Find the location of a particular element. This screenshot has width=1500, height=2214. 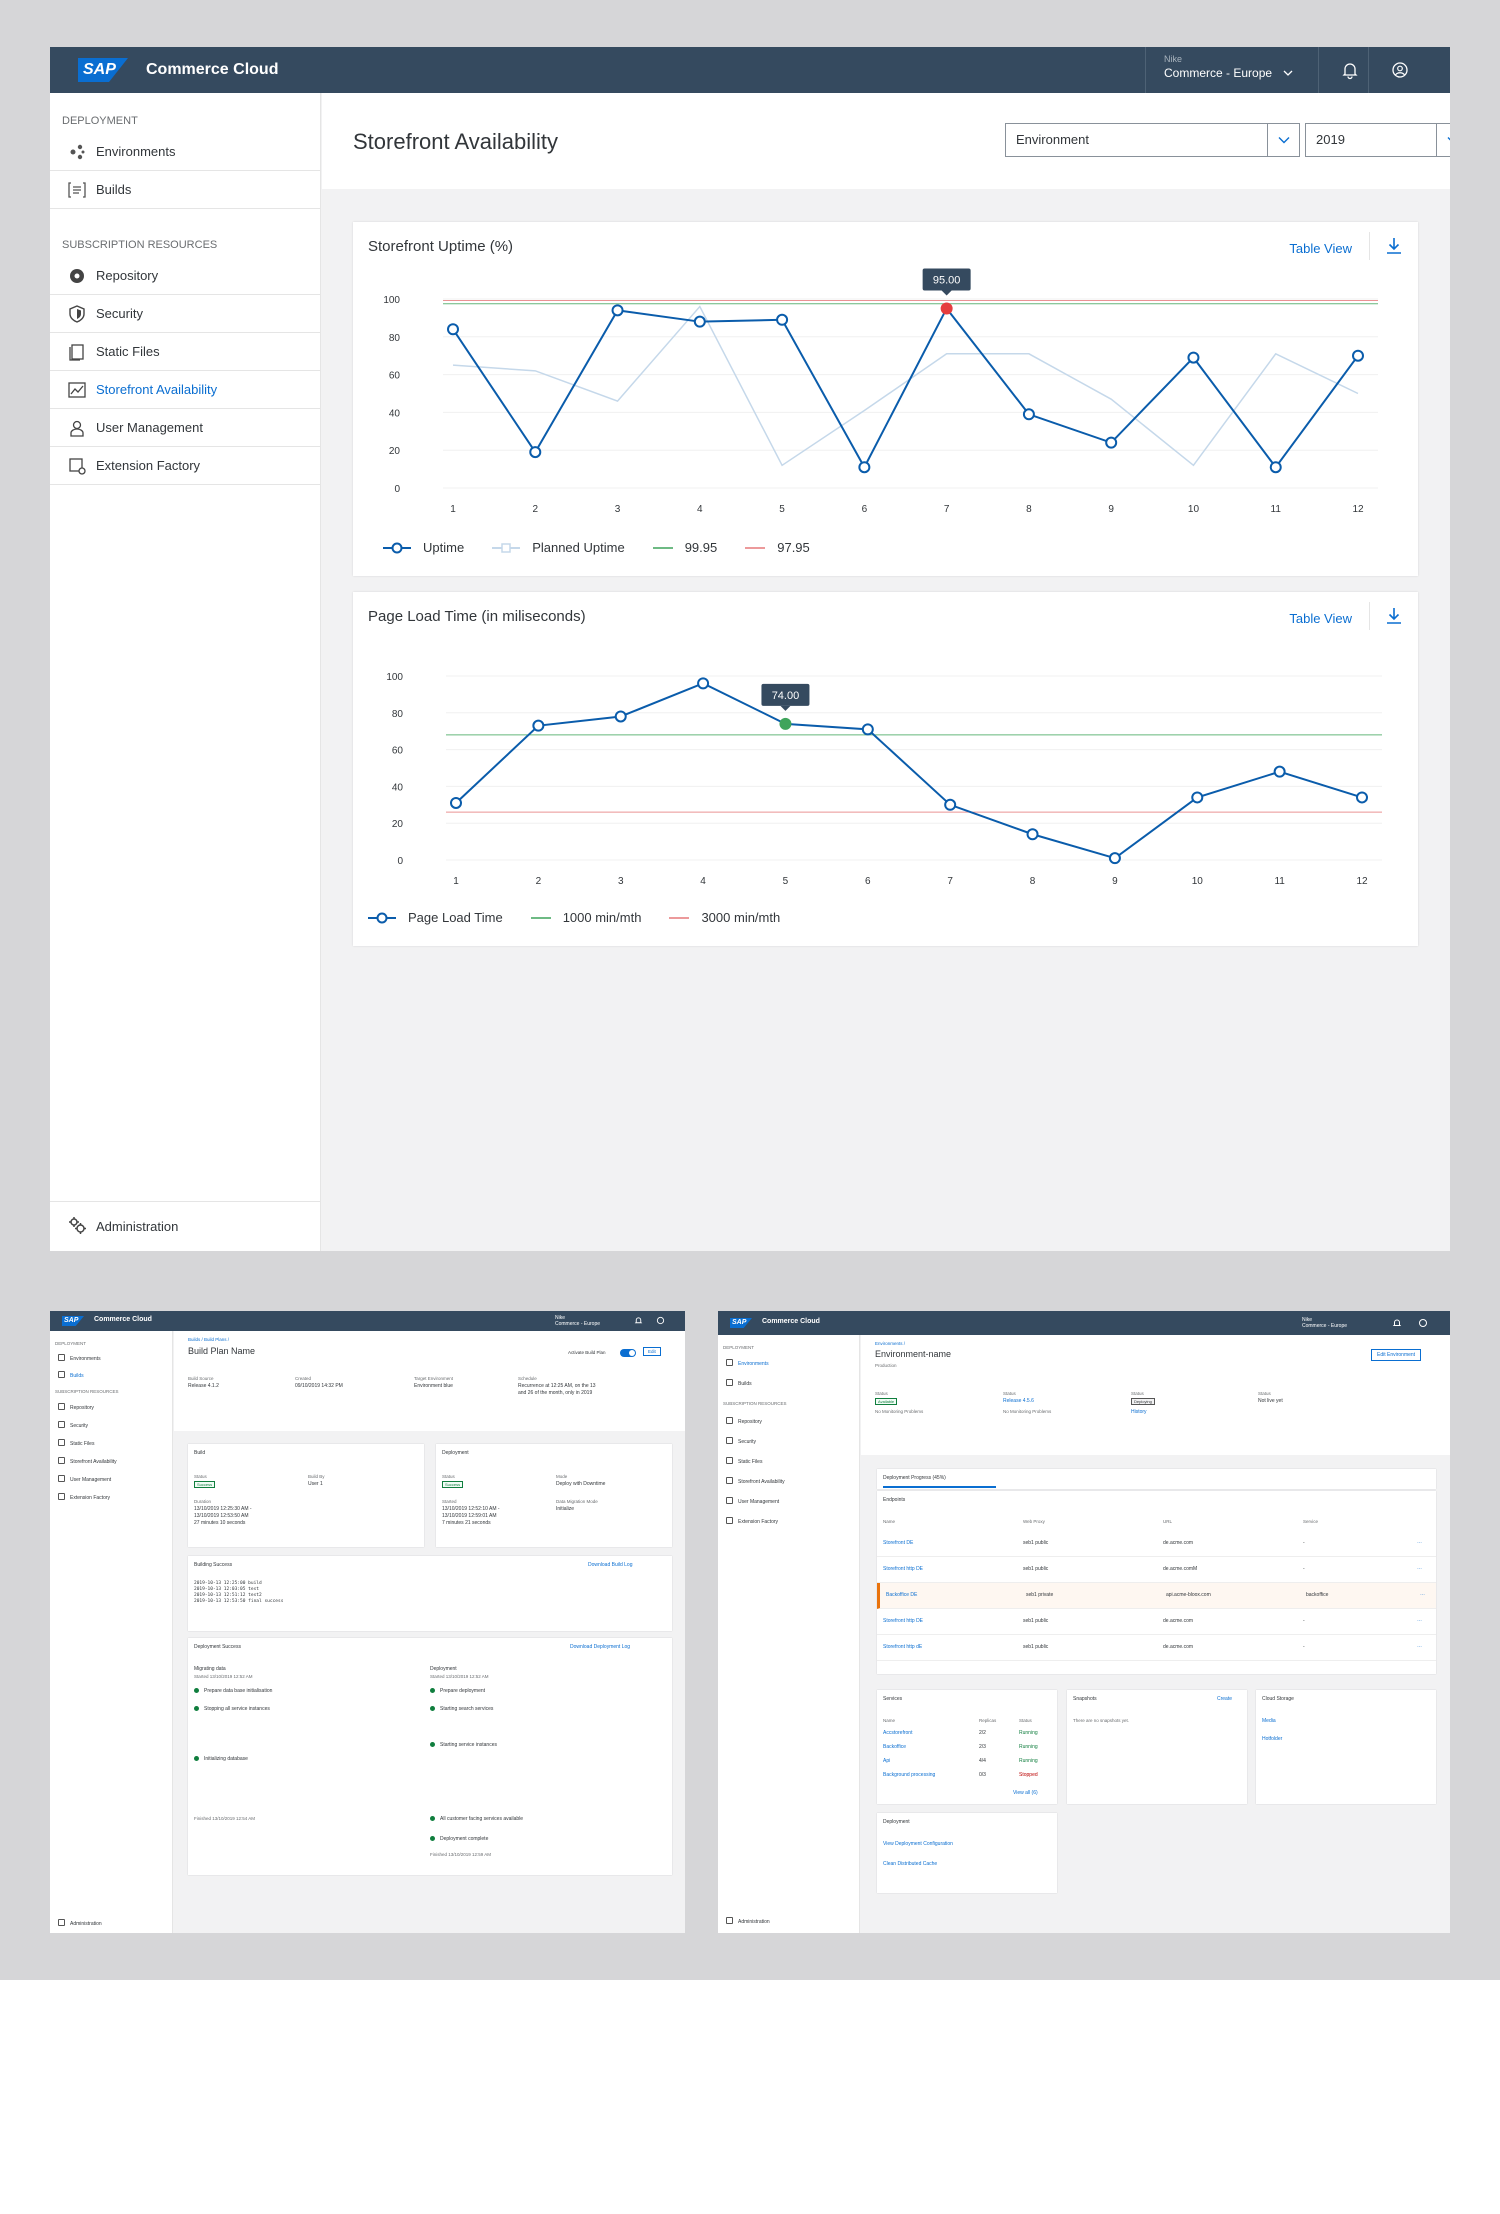

release-link: Release 4.5.6 is located at coordinates (1018, 1401).